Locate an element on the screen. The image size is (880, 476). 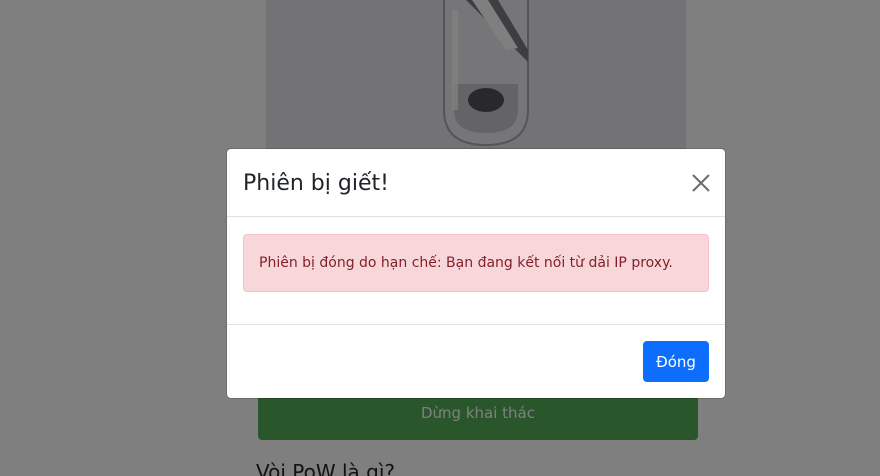
close-button is located at coordinates (701, 183).